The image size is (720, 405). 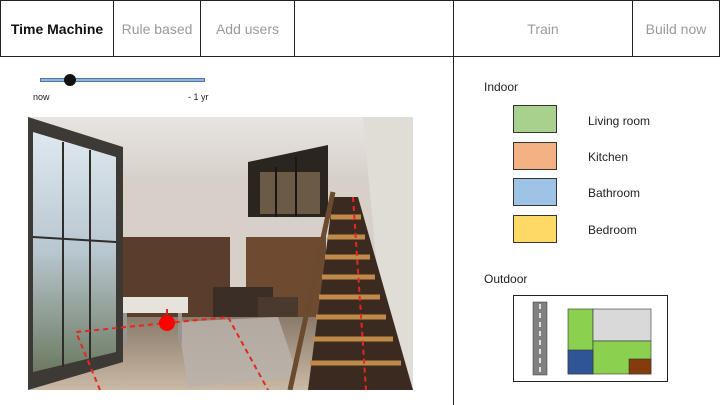 What do you see at coordinates (69, 80) in the screenshot?
I see `time-slider-thumb` at bounding box center [69, 80].